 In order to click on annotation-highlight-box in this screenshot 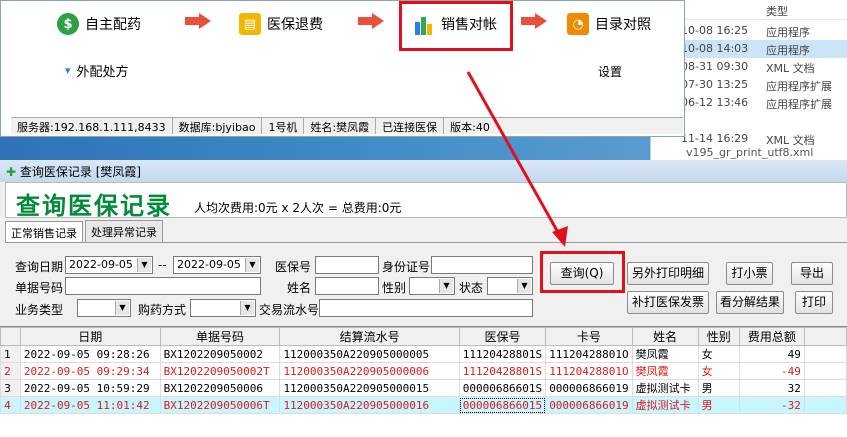, I will do `click(456, 26)`.